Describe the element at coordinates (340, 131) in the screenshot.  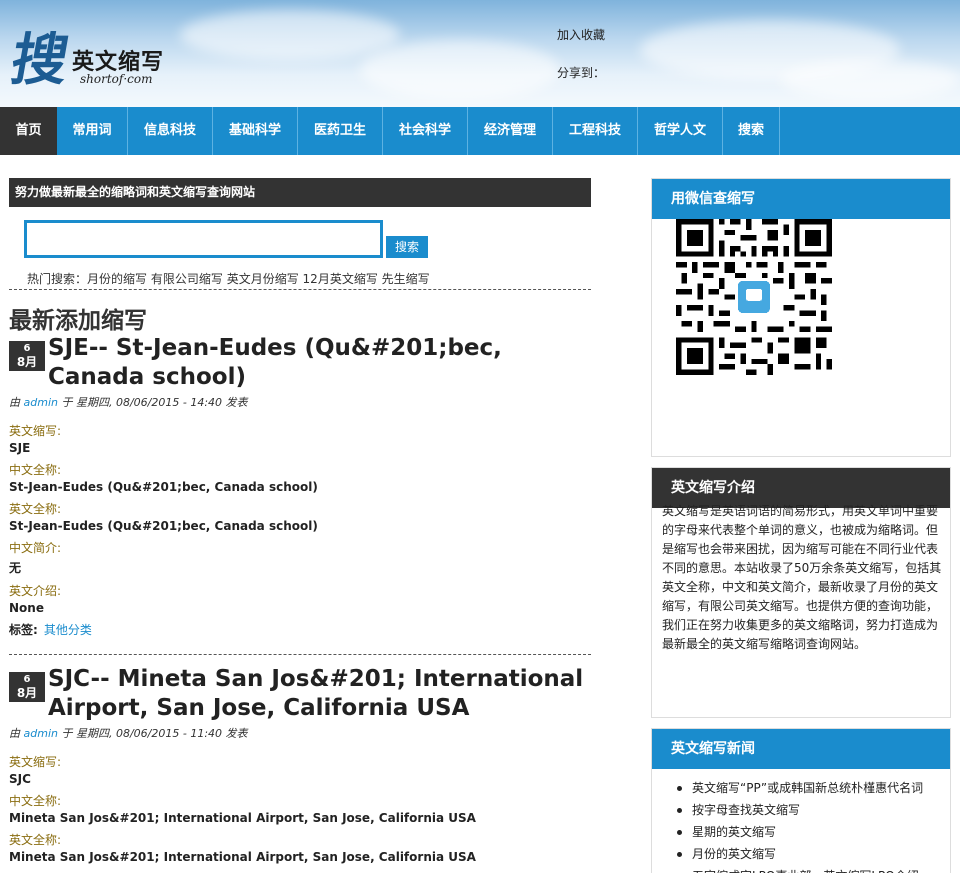
I see `nav-item-medicine: 医药卫生` at that location.